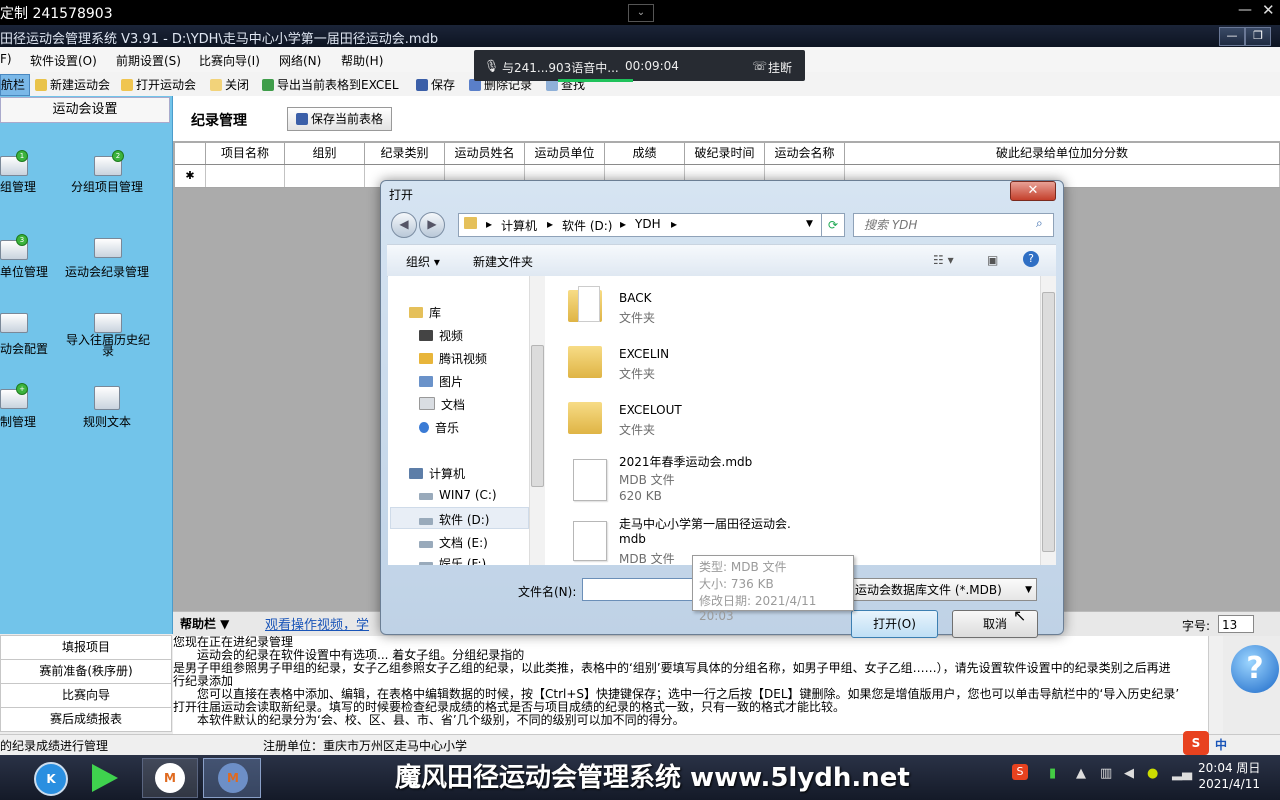 The image size is (1280, 800). Describe the element at coordinates (565, 153) in the screenshot. I see `col-athlete-unit: 运动员单位` at that location.